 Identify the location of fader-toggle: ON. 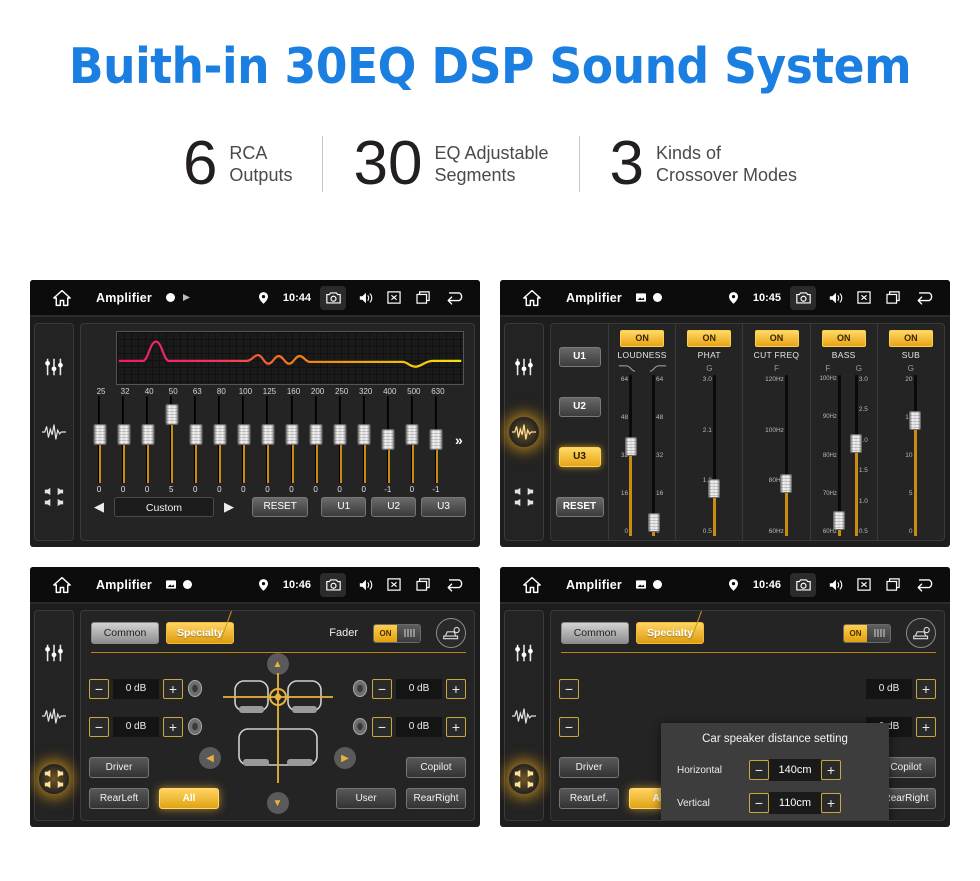
(867, 633).